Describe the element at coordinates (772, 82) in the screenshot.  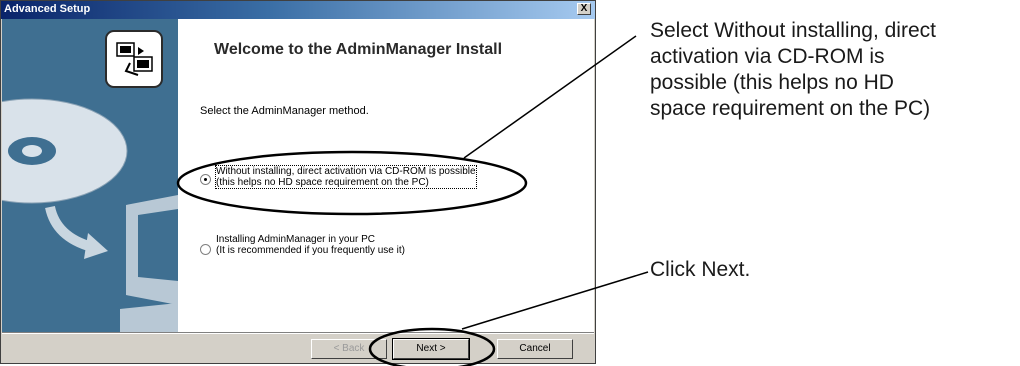
I see `option-callout-line-3: possible (this helps no HD` at that location.